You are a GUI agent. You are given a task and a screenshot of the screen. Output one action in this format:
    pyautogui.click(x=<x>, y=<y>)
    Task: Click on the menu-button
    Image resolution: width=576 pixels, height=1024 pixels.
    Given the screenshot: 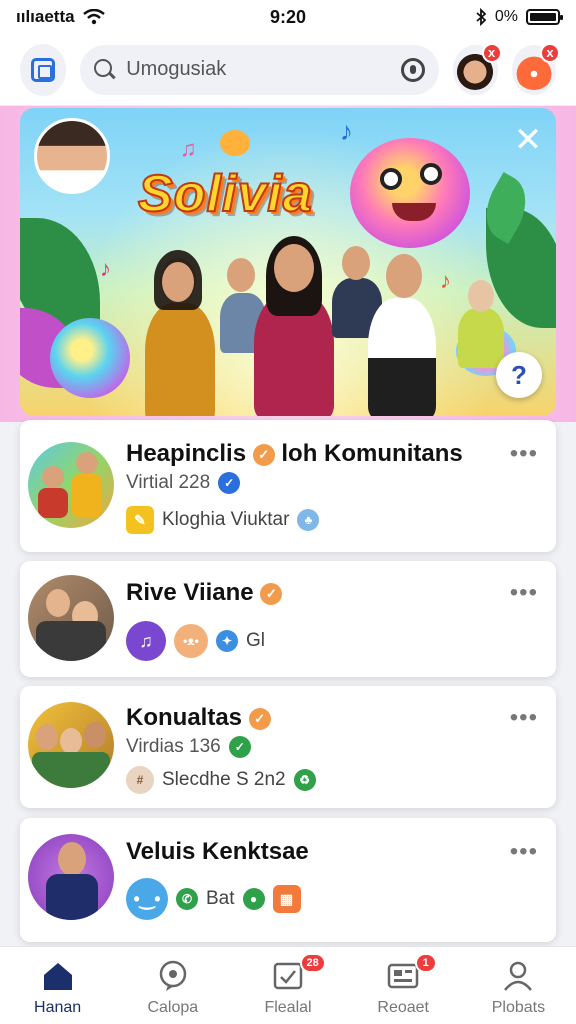 What is the action you would take?
    pyautogui.click(x=43, y=69)
    